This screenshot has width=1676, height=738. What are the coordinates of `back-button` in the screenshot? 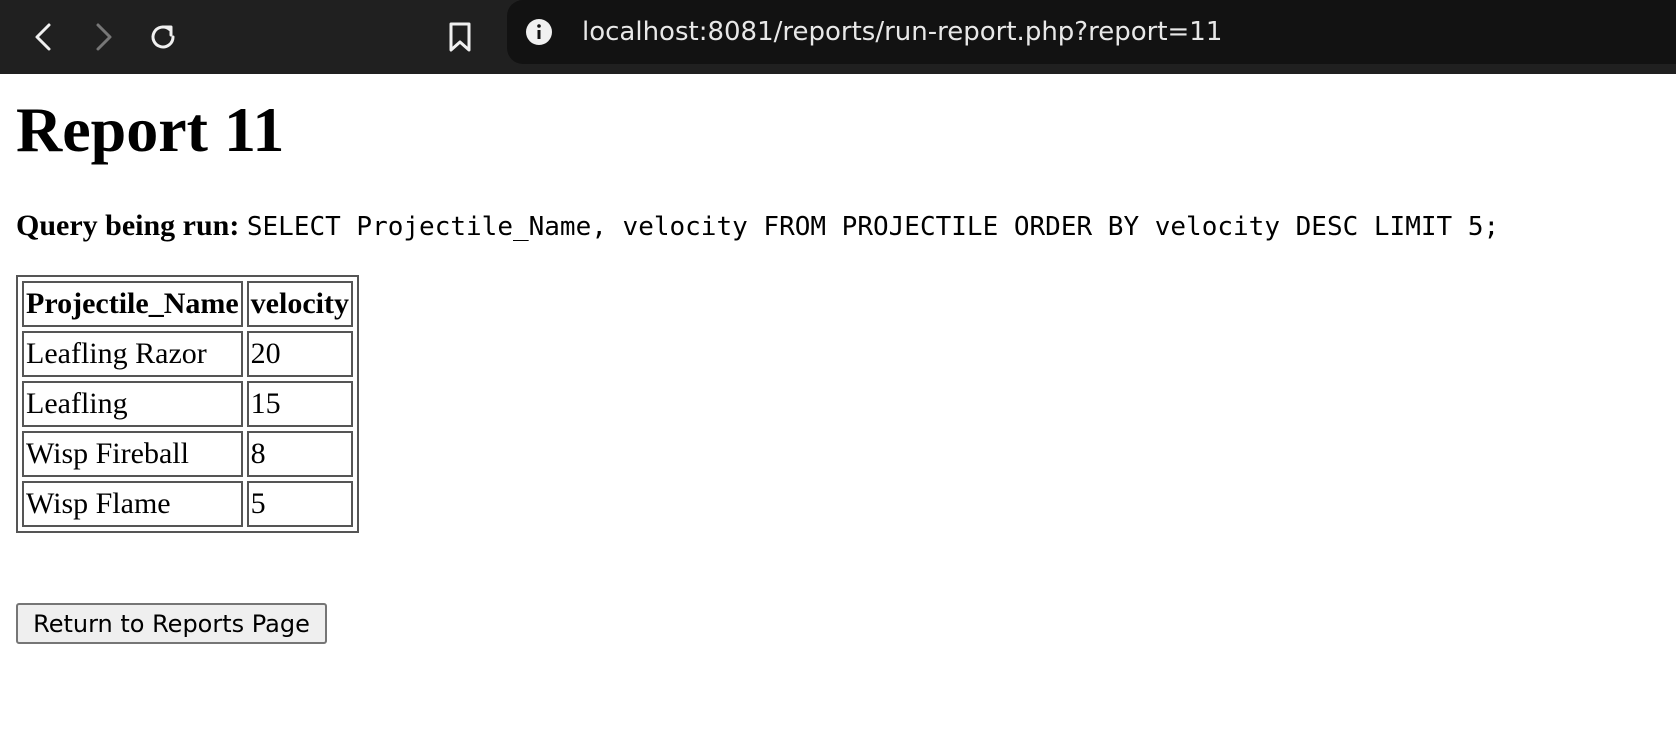 It's located at (44, 37).